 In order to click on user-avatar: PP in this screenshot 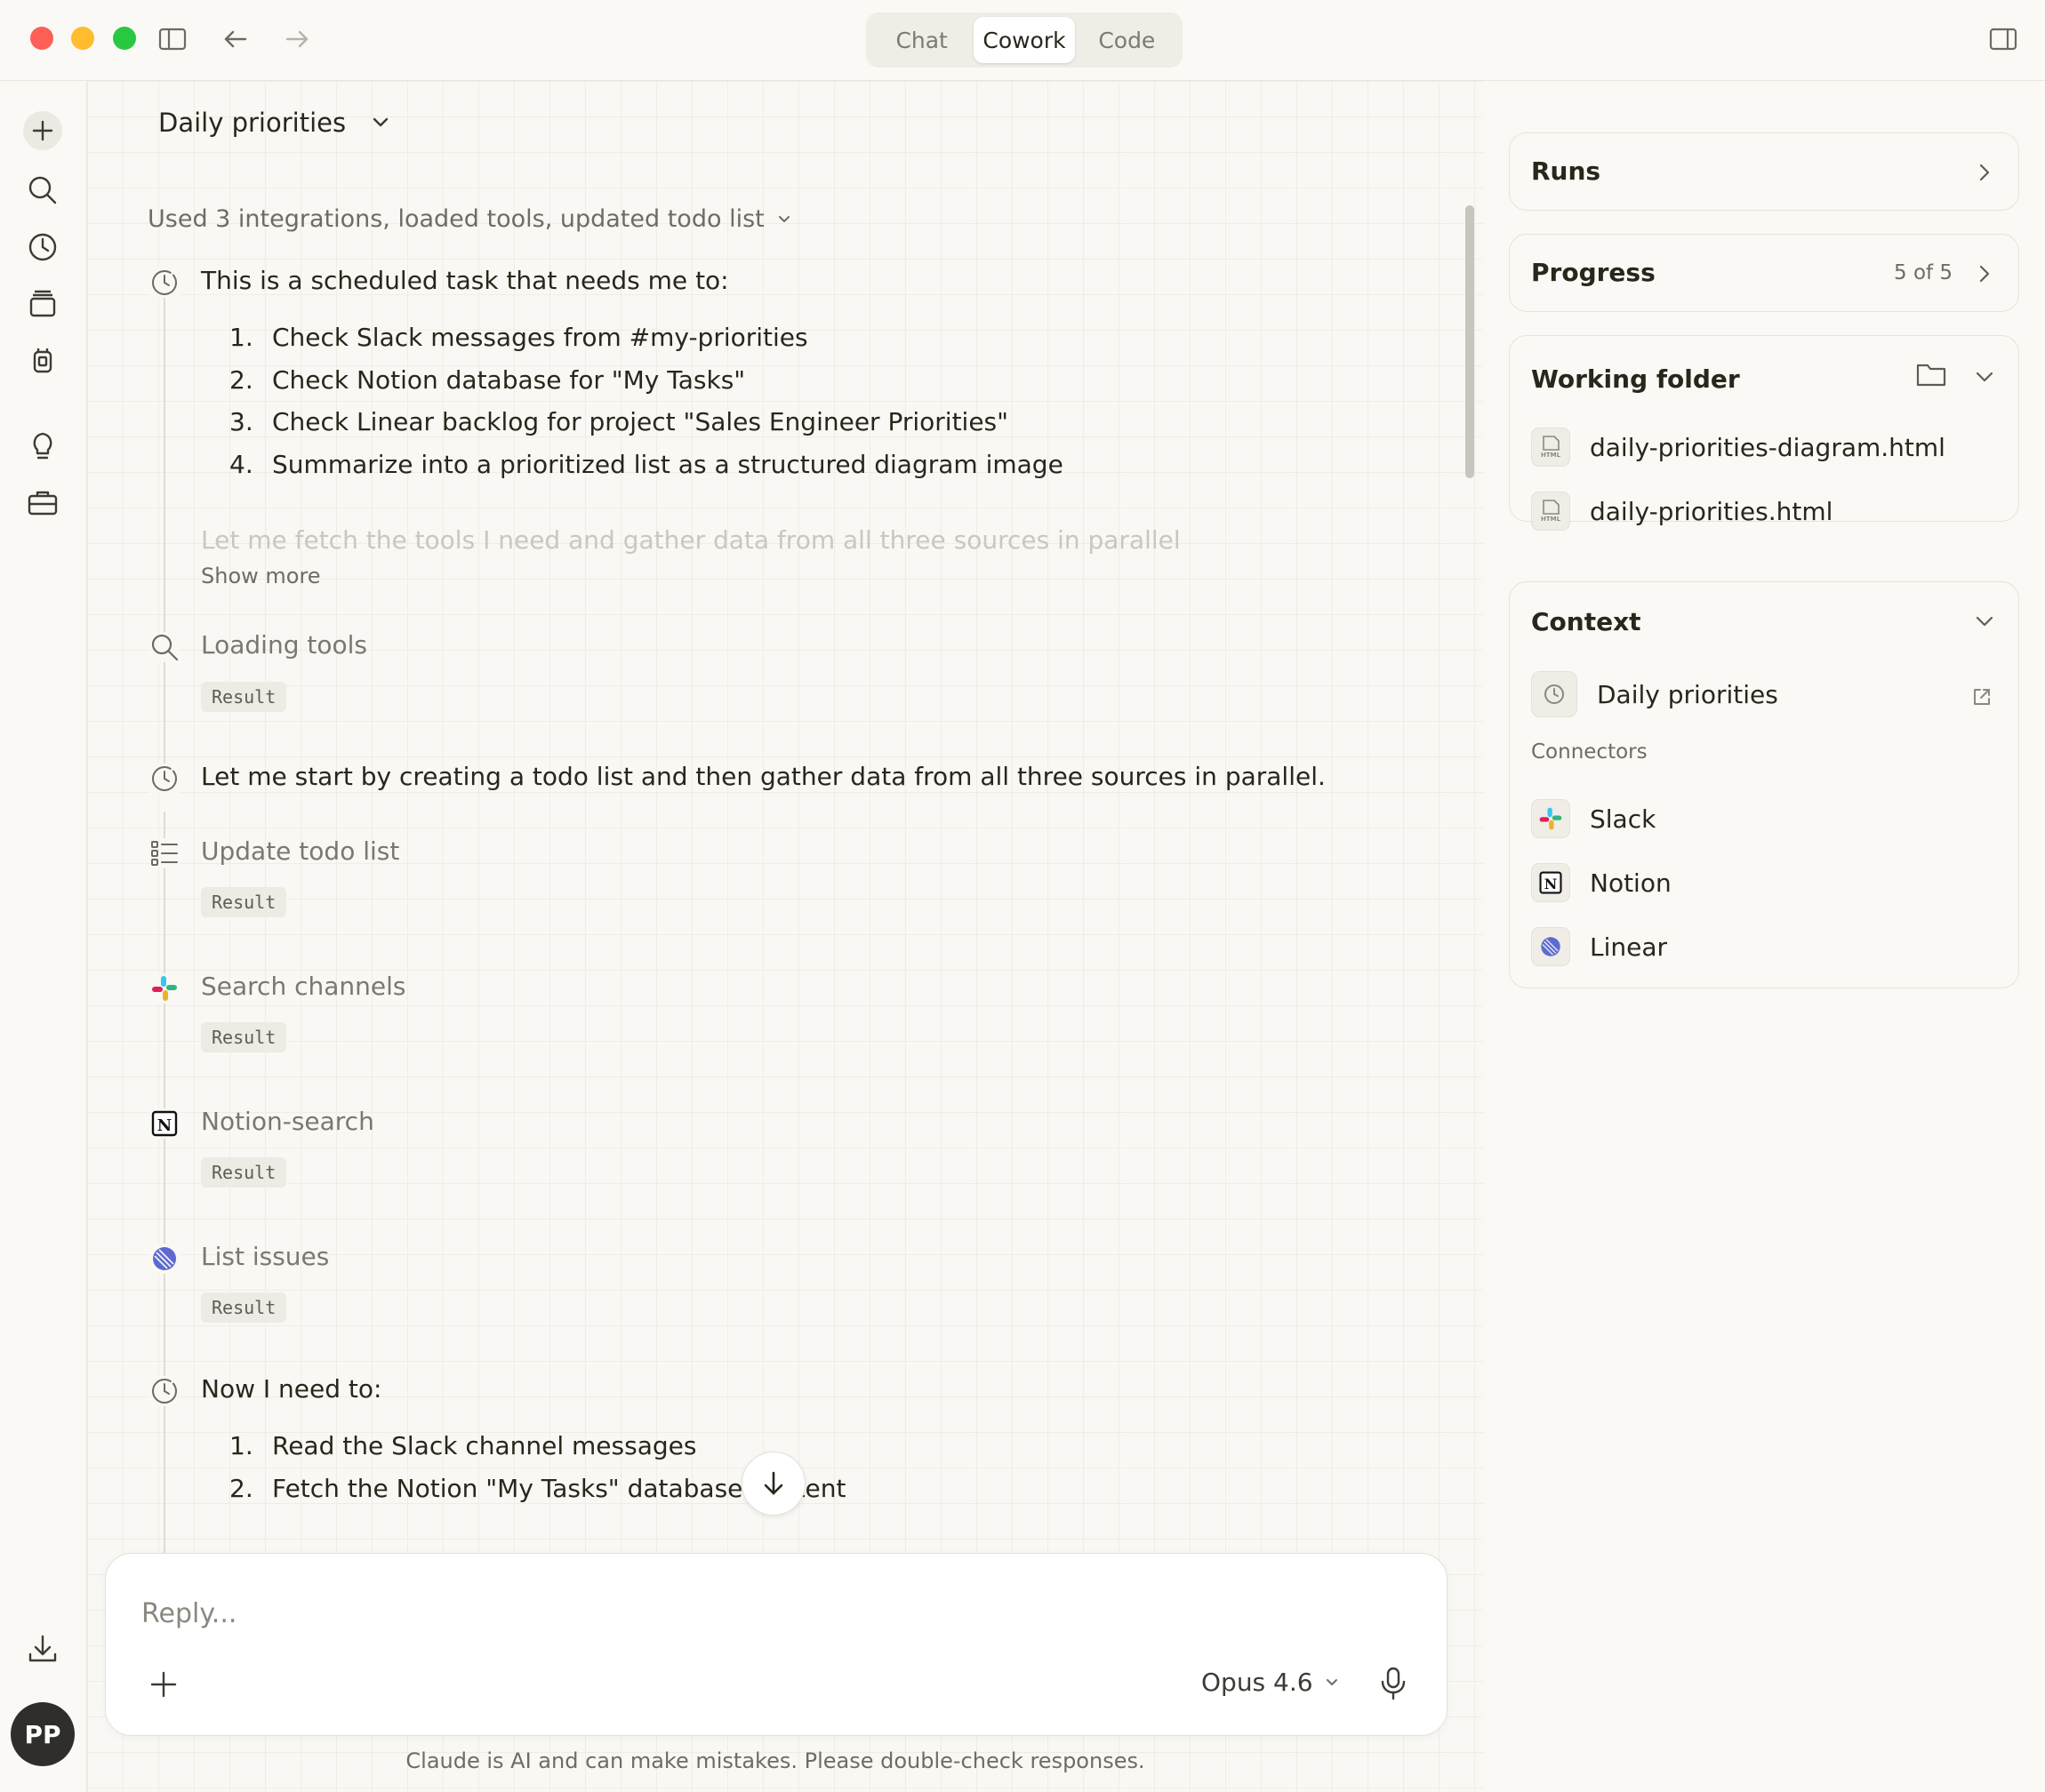, I will do `click(43, 1734)`.